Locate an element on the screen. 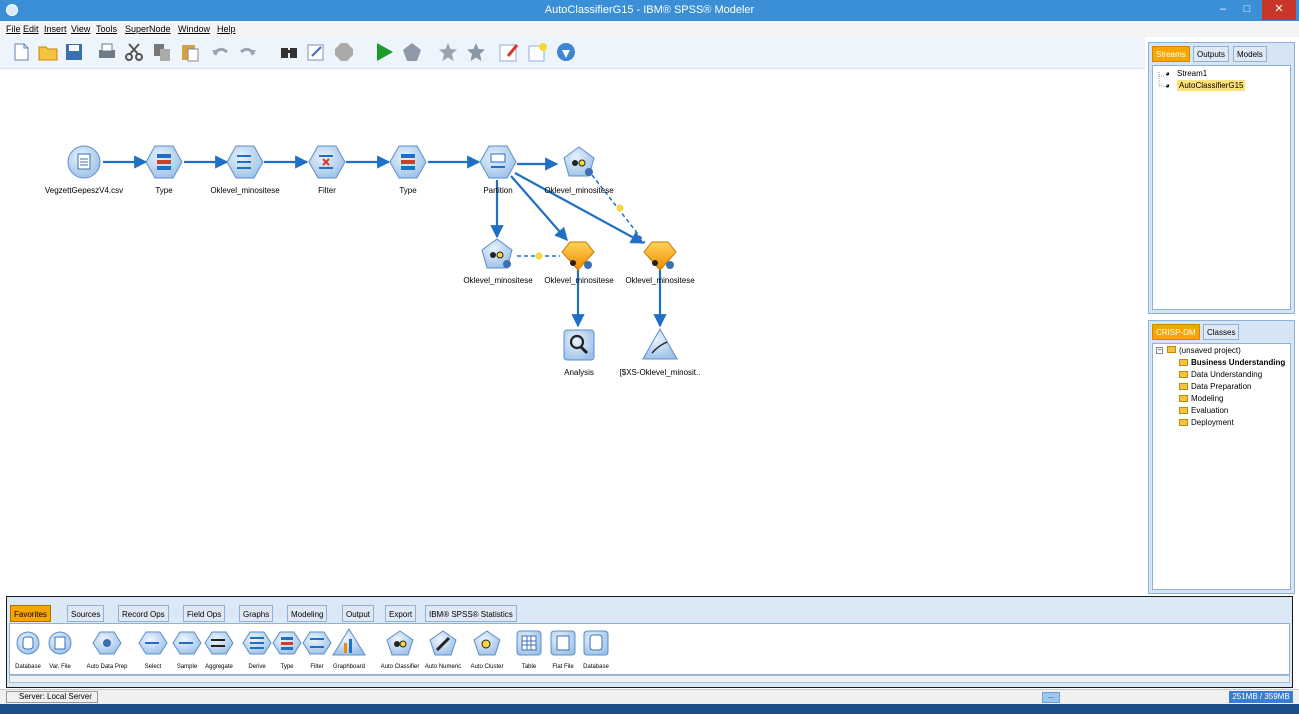 This screenshot has width=1299, height=714. minimize-icon: – is located at coordinates (1223, 10).